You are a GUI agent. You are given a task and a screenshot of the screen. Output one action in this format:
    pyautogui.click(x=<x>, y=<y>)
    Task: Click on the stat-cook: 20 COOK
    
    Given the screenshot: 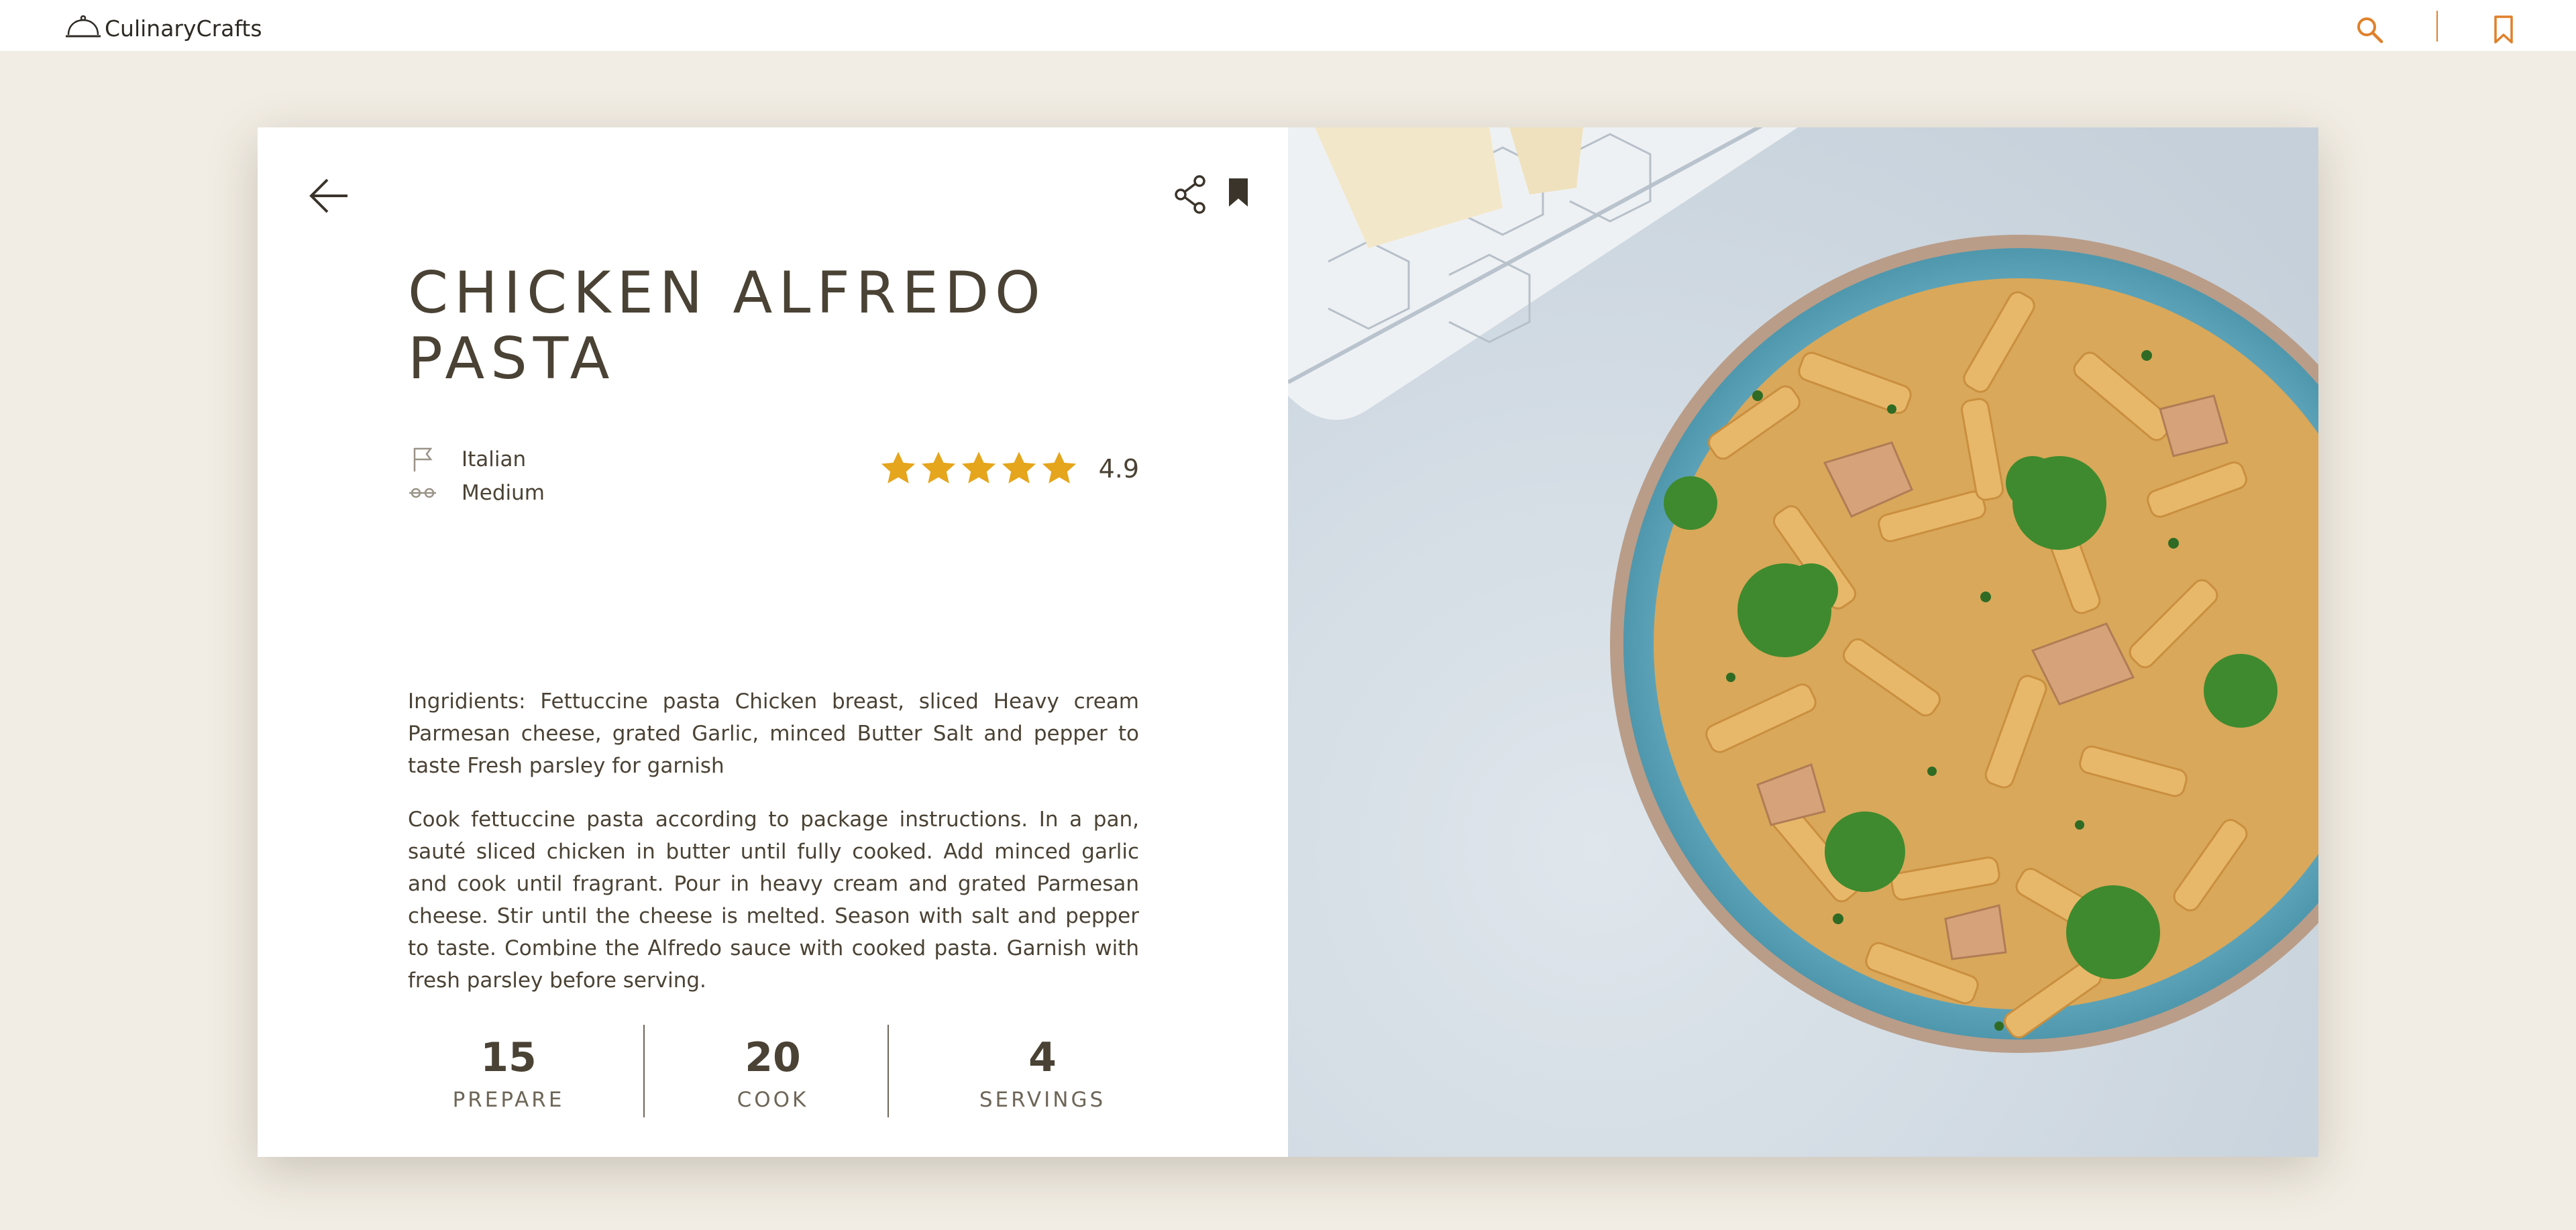 What is the action you would take?
    pyautogui.click(x=772, y=1068)
    